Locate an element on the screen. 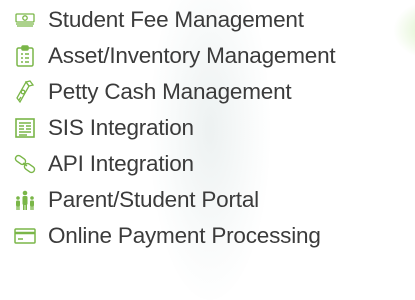  cash-roll-icon is located at coordinates (25, 92).